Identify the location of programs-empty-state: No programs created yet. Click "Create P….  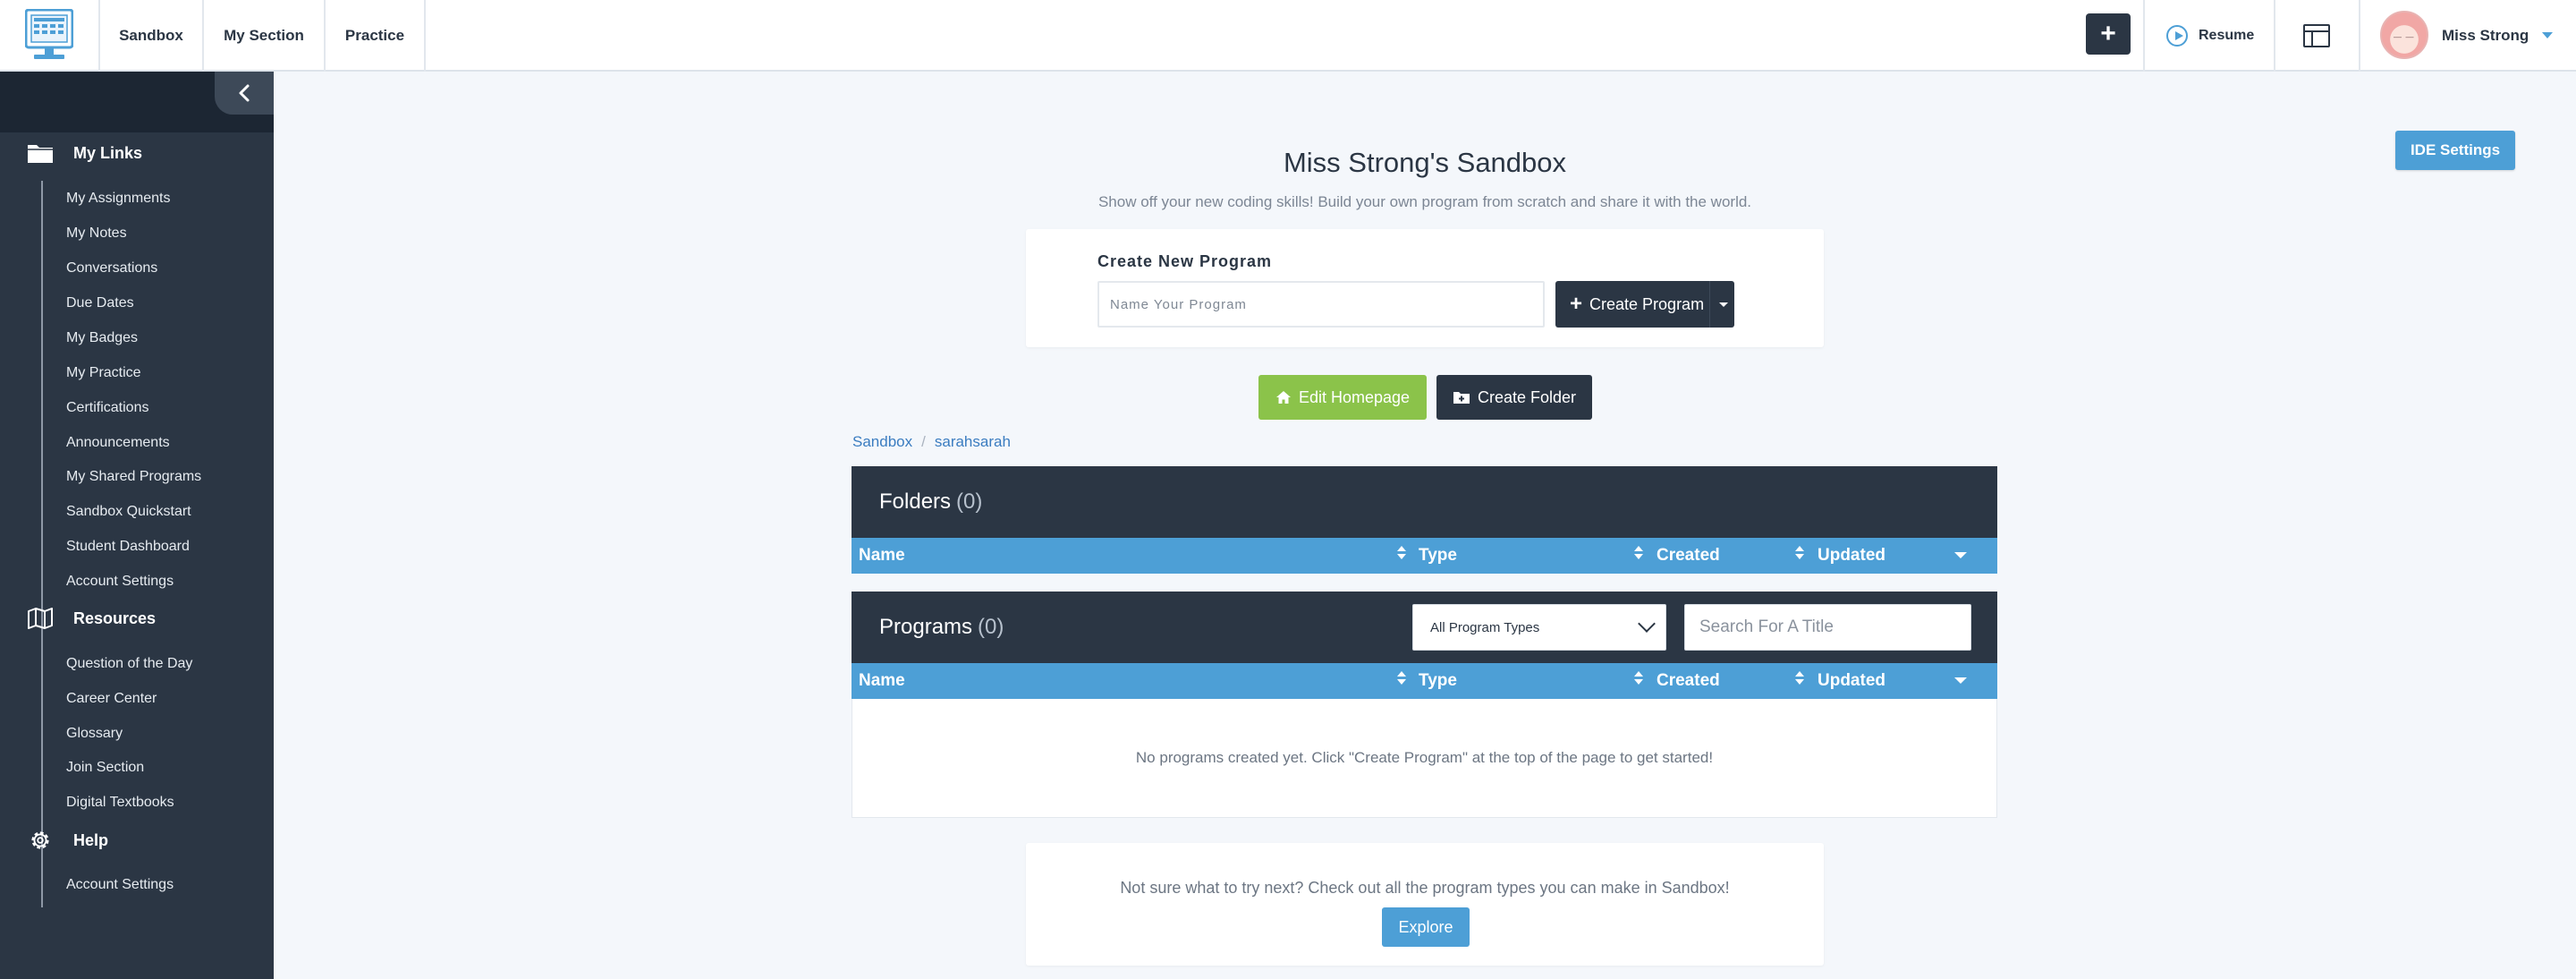
(1424, 759).